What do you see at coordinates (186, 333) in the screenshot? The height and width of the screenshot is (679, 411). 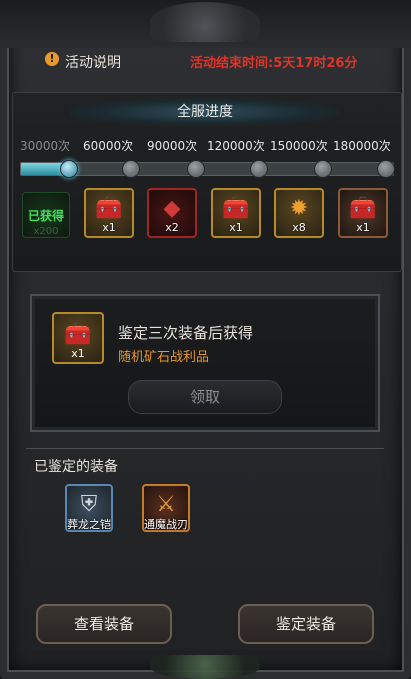 I see `reward-condition-text: 鉴定三次装备后获得` at bounding box center [186, 333].